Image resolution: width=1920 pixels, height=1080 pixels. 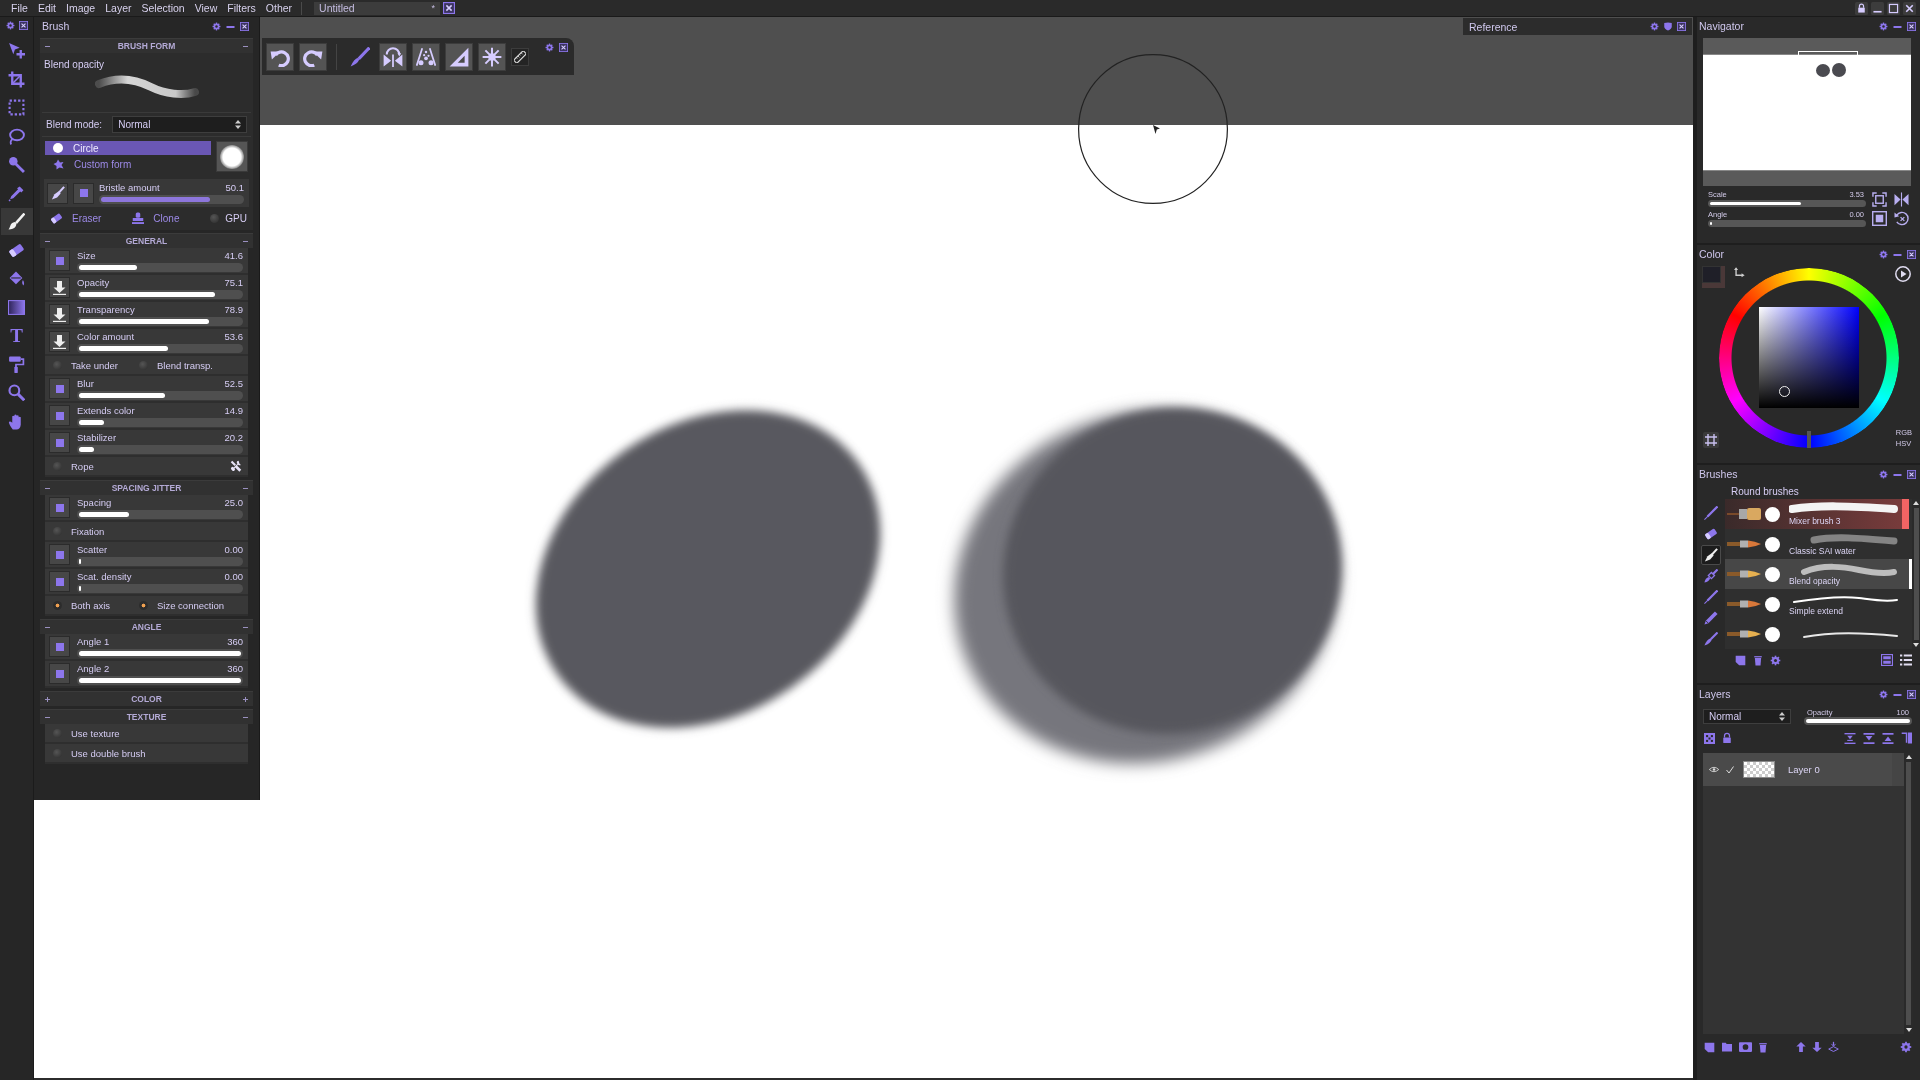 I want to click on foreground-color-swatch, so click(x=1711, y=274).